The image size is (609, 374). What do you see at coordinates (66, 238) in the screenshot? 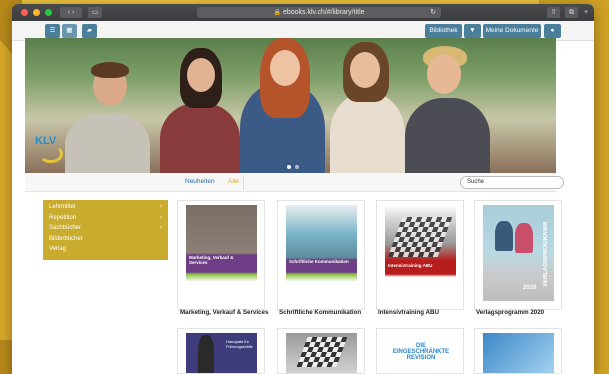
I see `sidebar-item-label: Bilderbücher` at bounding box center [66, 238].